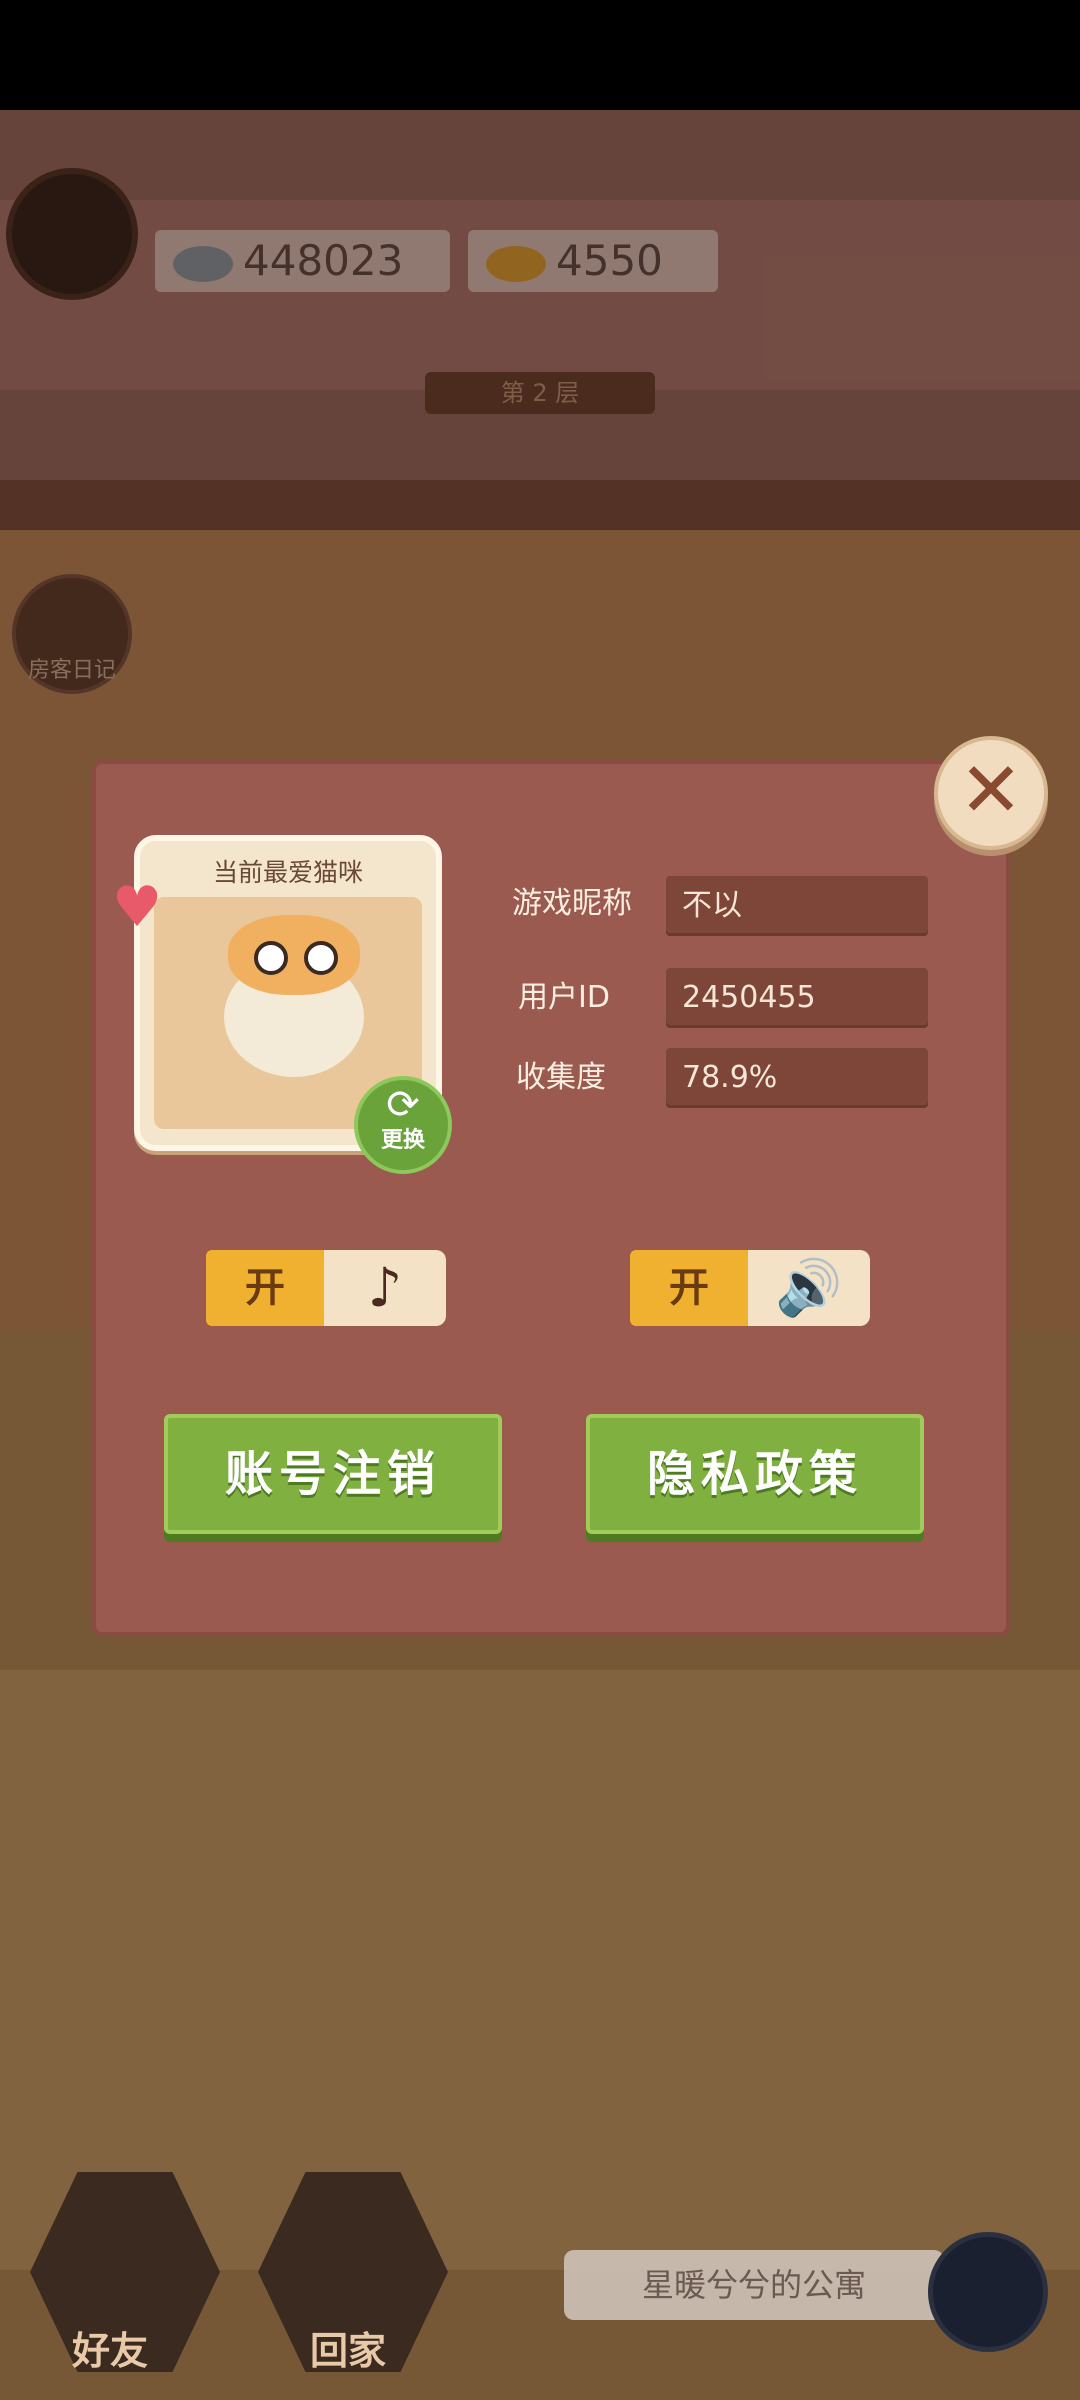 The image size is (1080, 2400). Describe the element at coordinates (991, 793) in the screenshot. I see `close-icon: ✕` at that location.